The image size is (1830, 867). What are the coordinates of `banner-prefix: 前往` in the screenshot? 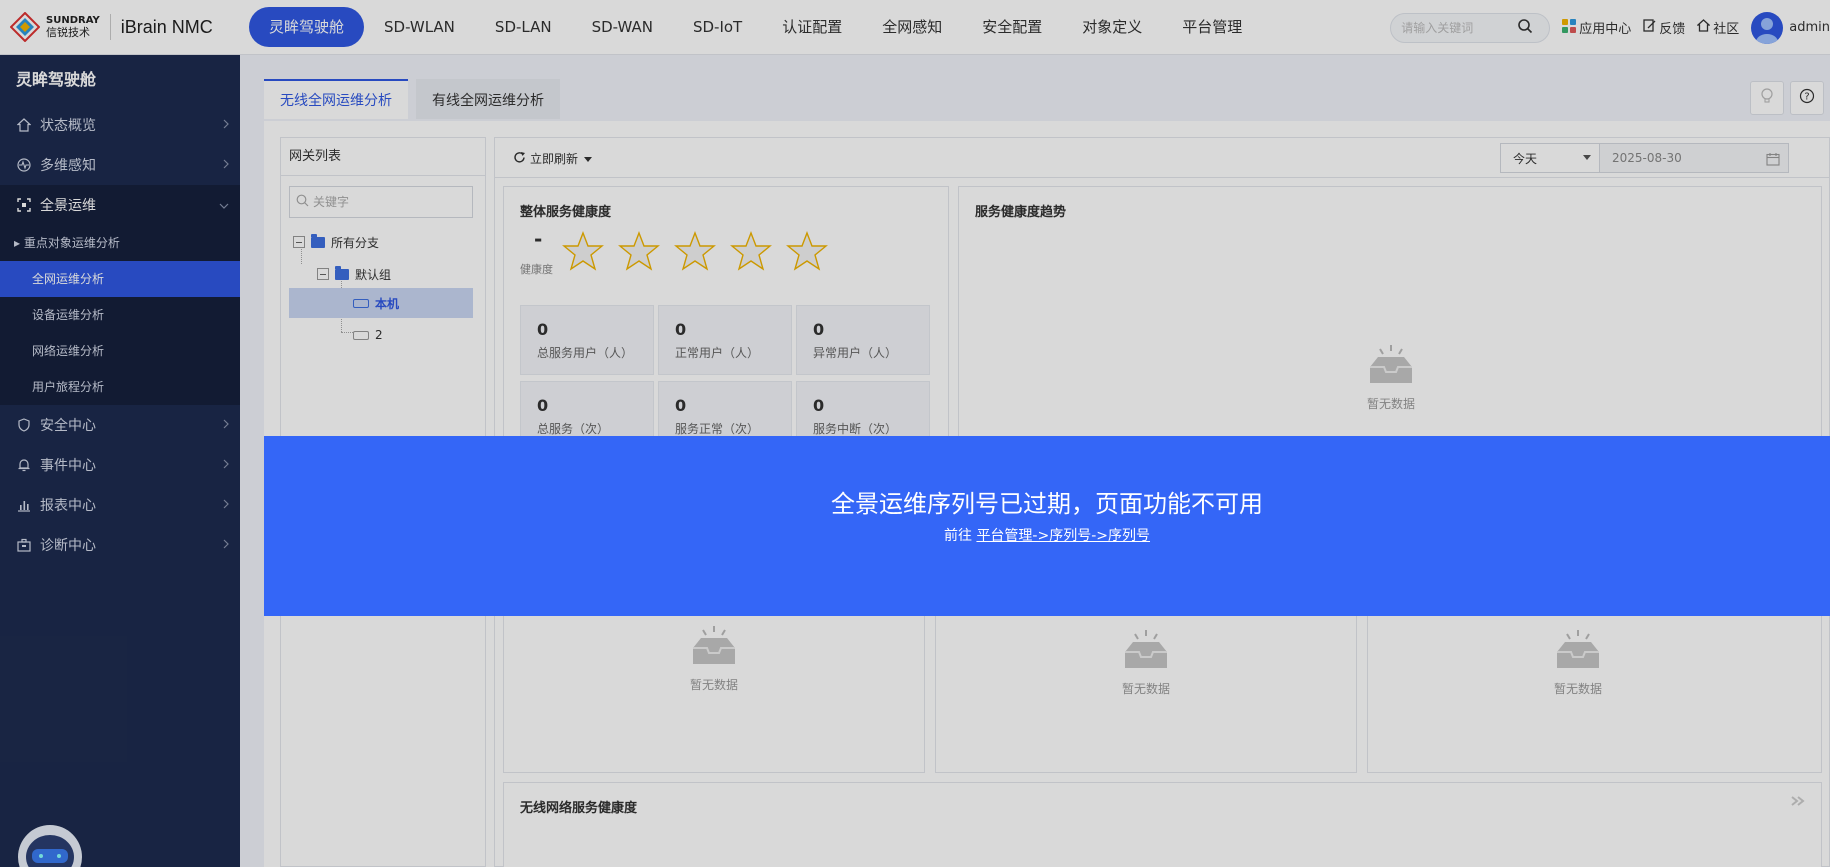 It's located at (957, 536).